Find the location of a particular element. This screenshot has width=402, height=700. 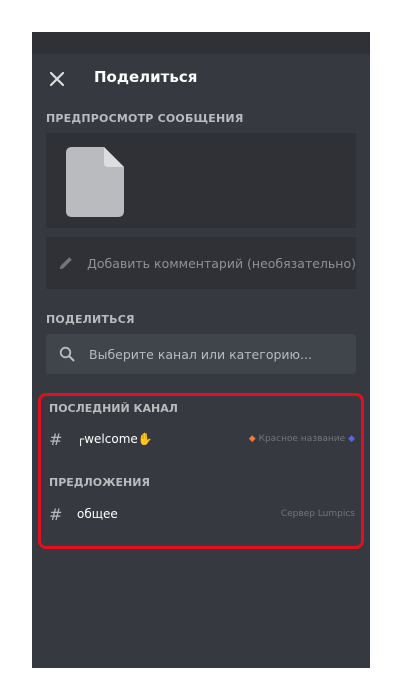

close-icon is located at coordinates (57, 79).